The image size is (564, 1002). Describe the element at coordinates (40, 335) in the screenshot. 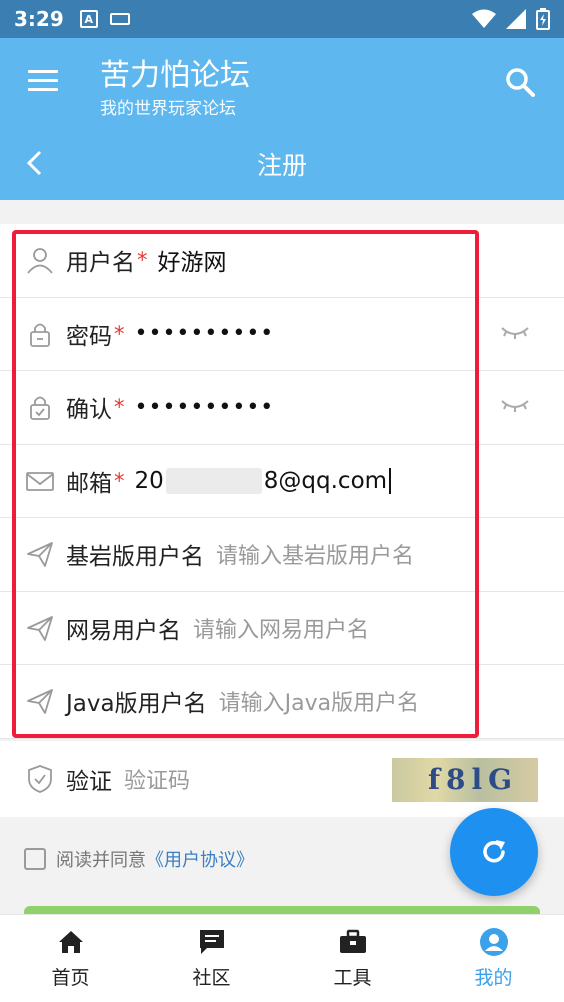

I see `lock-icon` at that location.